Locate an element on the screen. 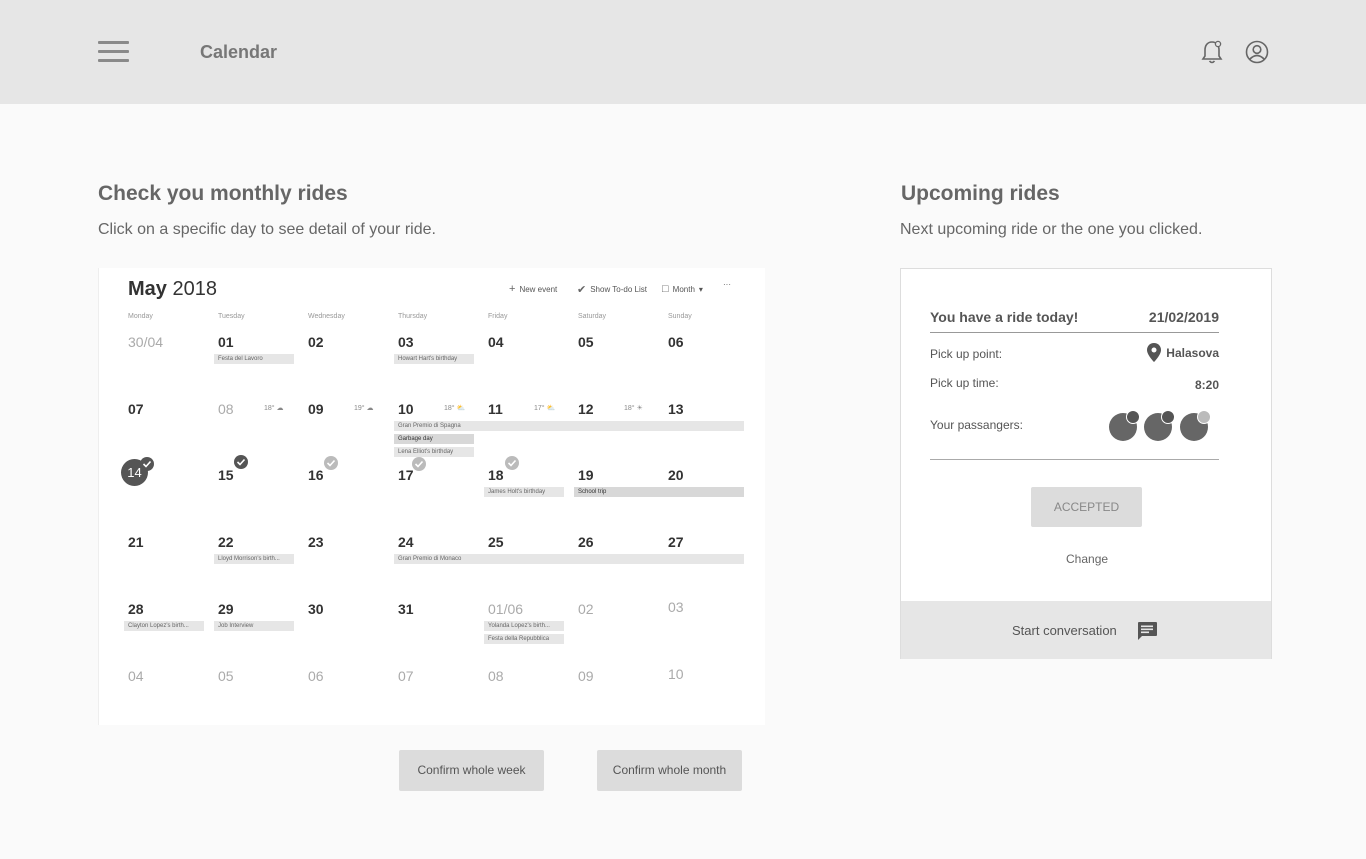 The image size is (1366, 859). show-todo-button: ✔ Show To-do List is located at coordinates (612, 289).